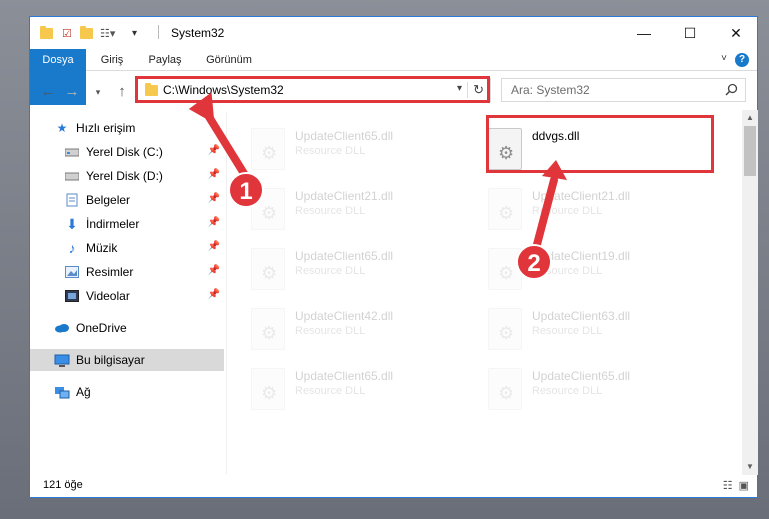 This screenshot has height=519, width=769. I want to click on arrow-1-head, so click(201, 108).